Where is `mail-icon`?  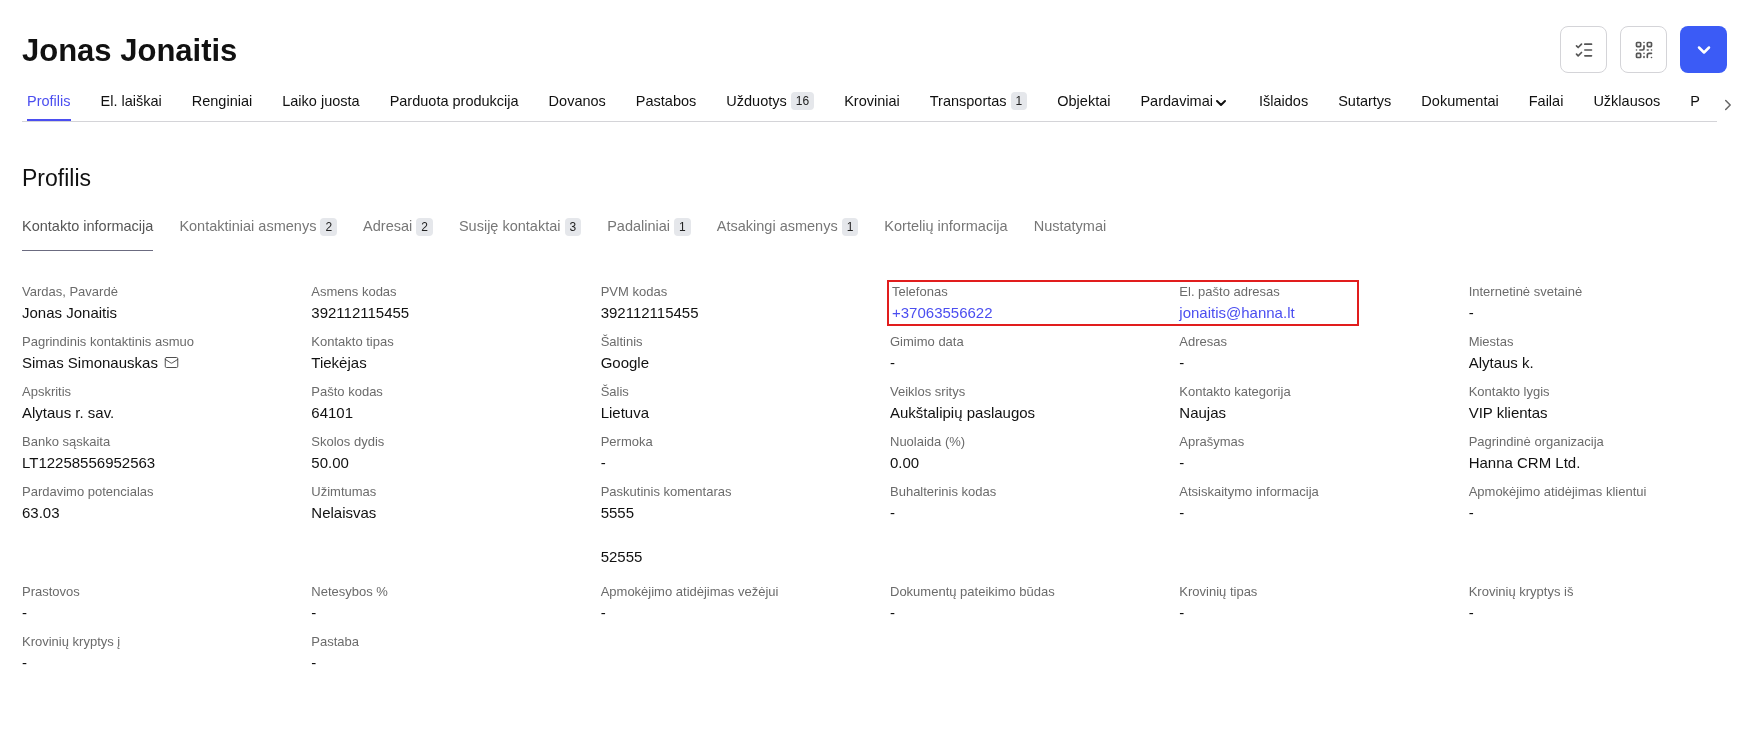 mail-icon is located at coordinates (171, 362).